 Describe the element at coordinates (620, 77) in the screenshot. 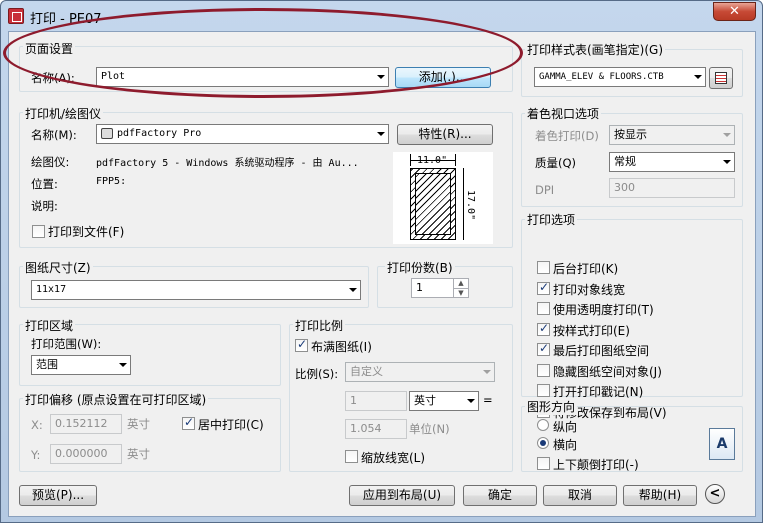

I see `plot-style-select: GAMMA_ELEV & FLOORS.CTB` at that location.